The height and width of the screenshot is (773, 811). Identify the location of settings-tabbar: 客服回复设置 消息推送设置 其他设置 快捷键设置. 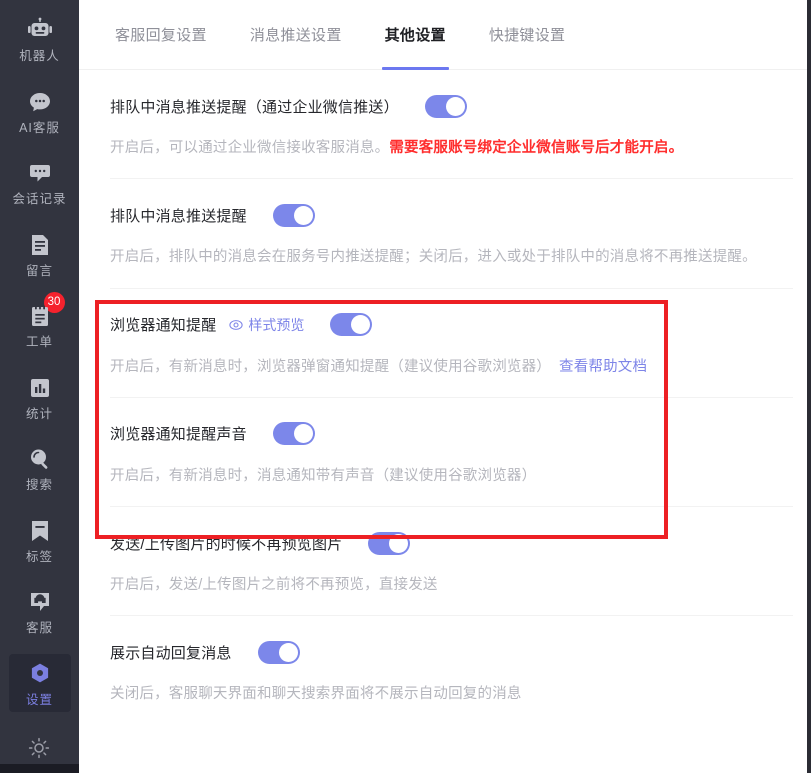
(443, 35).